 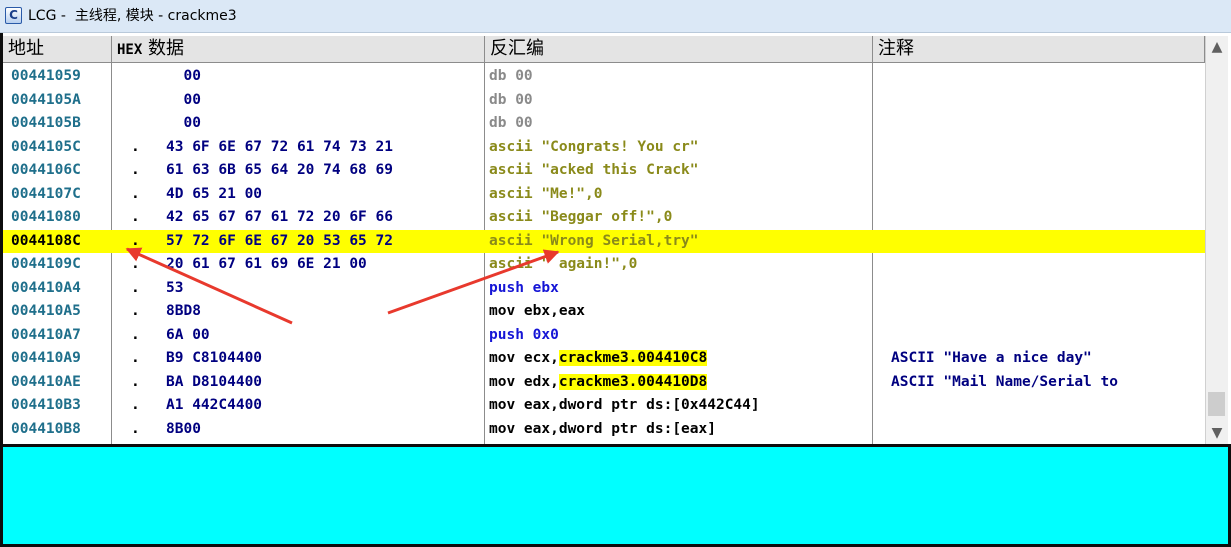 What do you see at coordinates (13, 15) in the screenshot?
I see `app-icon: C` at bounding box center [13, 15].